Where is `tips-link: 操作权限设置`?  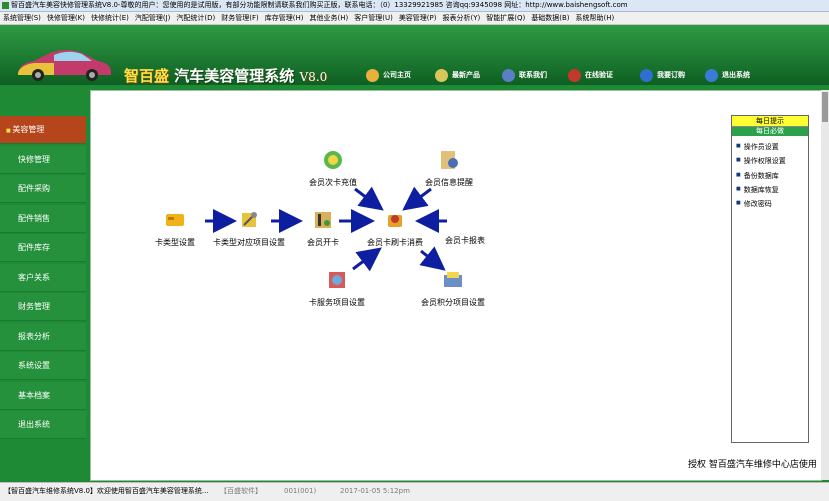
tips-link: 操作权限设置 is located at coordinates (772, 161).